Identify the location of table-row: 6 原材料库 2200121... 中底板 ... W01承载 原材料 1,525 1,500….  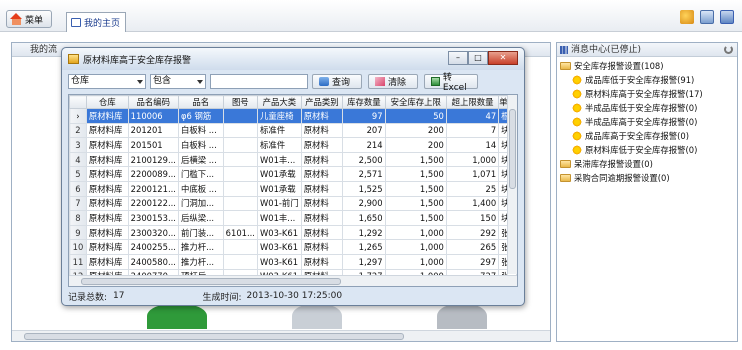
(293, 188).